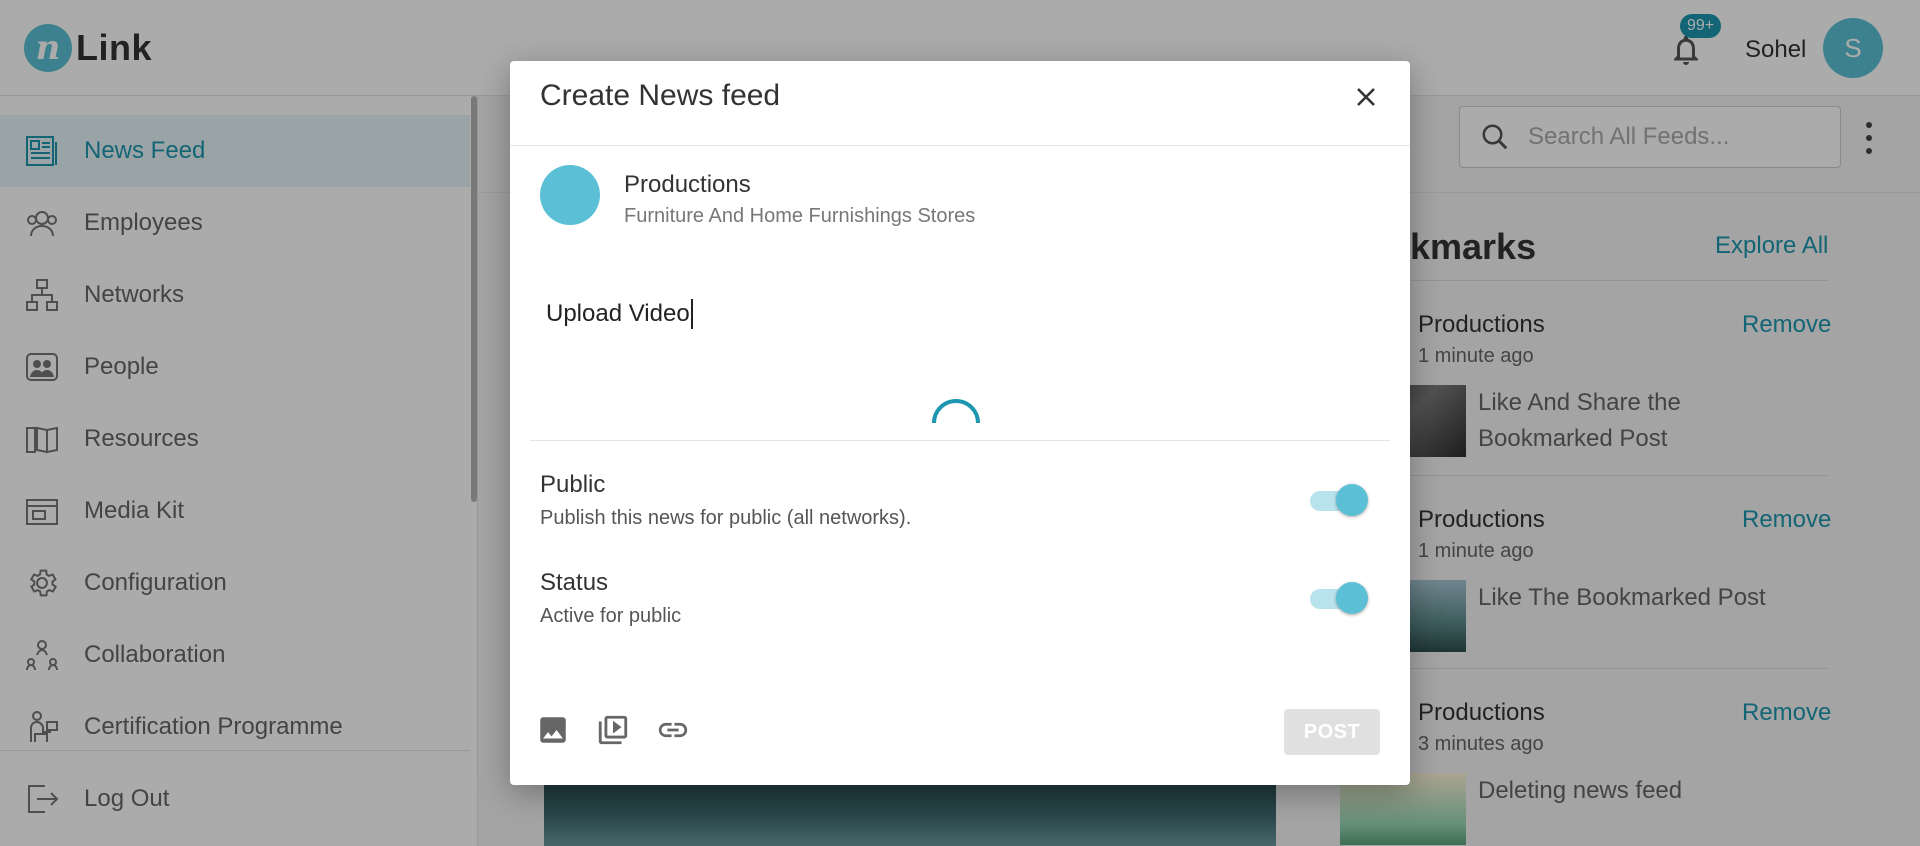  Describe the element at coordinates (660, 95) in the screenshot. I see `dialog-title: Create News feed` at that location.